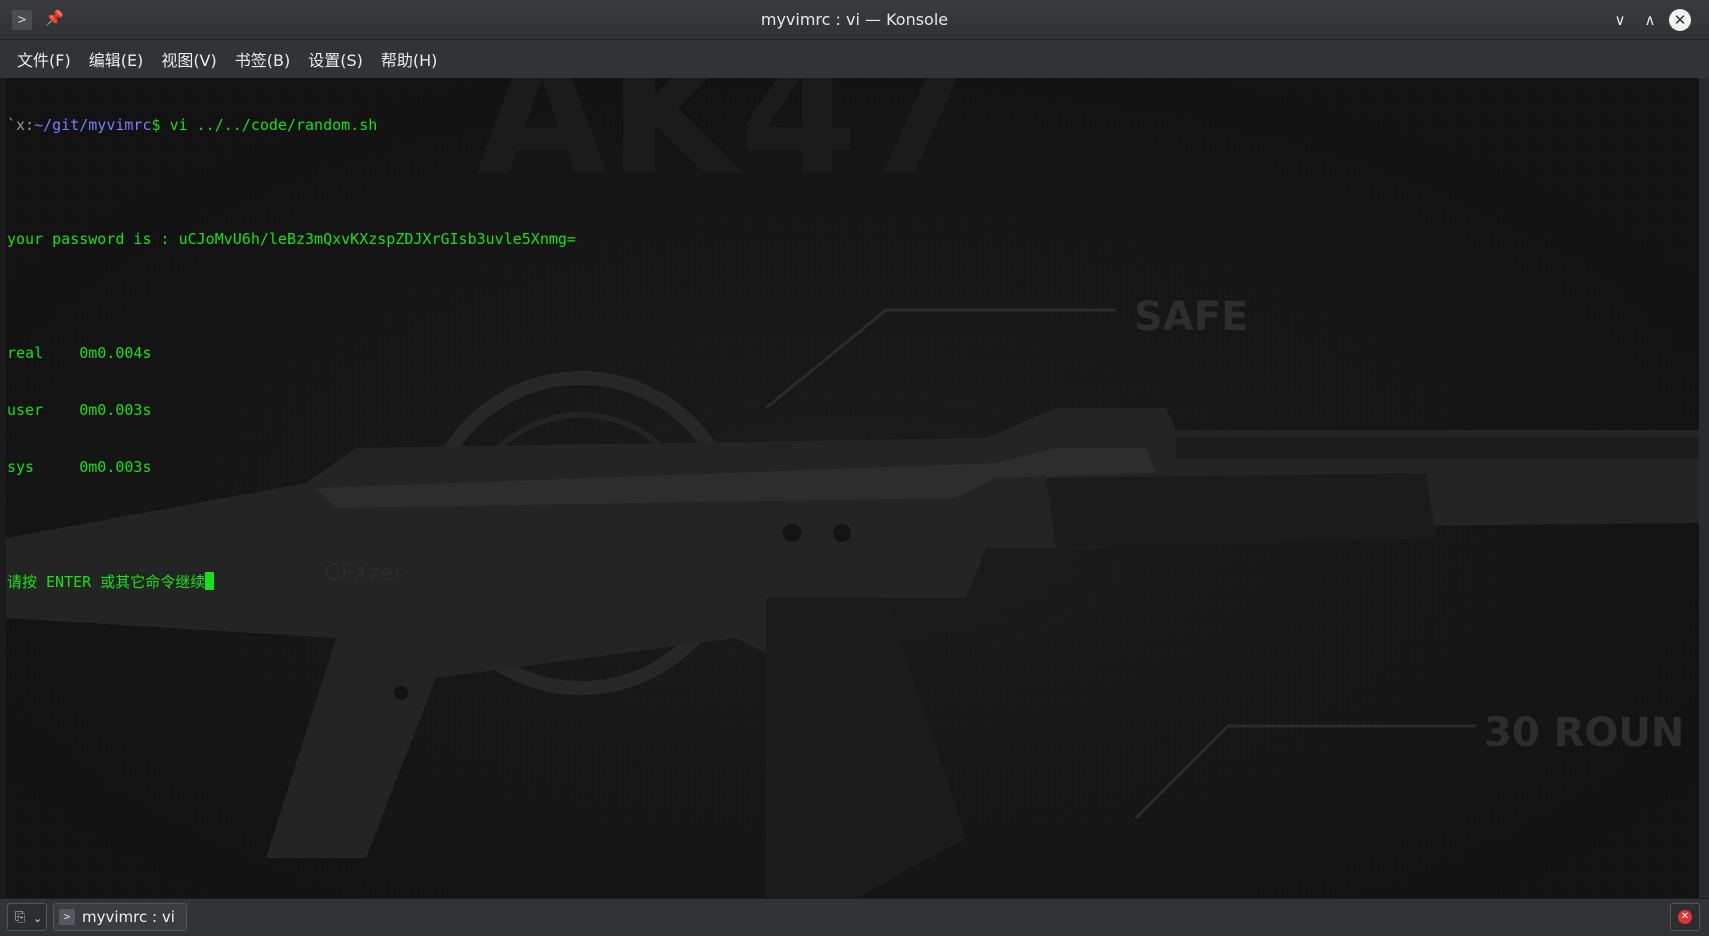  I want to click on menu-bar: 文件(F) 编辑(E) 视图(V) 书签(B) 设置(S) 帮助(H), so click(854, 59).